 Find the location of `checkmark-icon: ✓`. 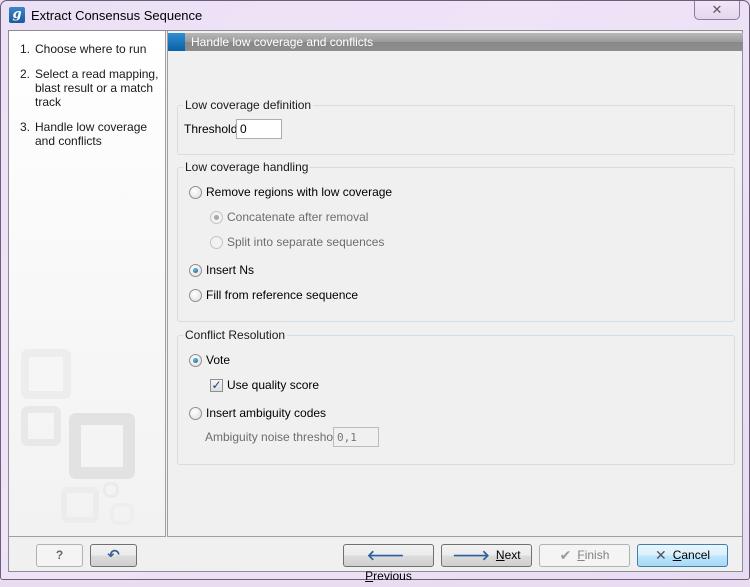

checkmark-icon: ✓ is located at coordinates (216, 385).